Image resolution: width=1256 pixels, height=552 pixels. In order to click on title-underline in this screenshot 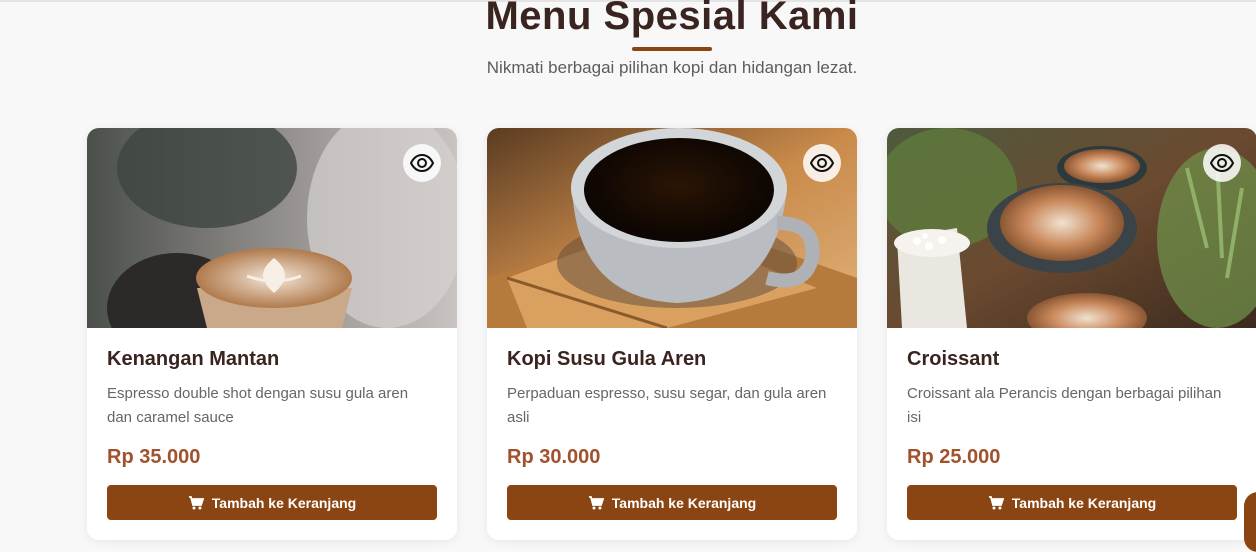, I will do `click(672, 49)`.